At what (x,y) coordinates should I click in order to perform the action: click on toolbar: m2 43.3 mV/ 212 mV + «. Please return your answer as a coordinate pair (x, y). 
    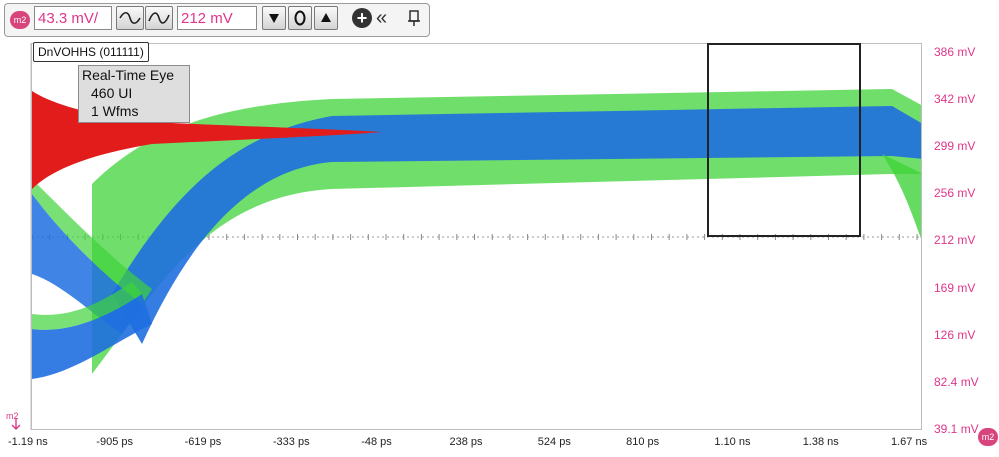
    Looking at the image, I should click on (499, 19).